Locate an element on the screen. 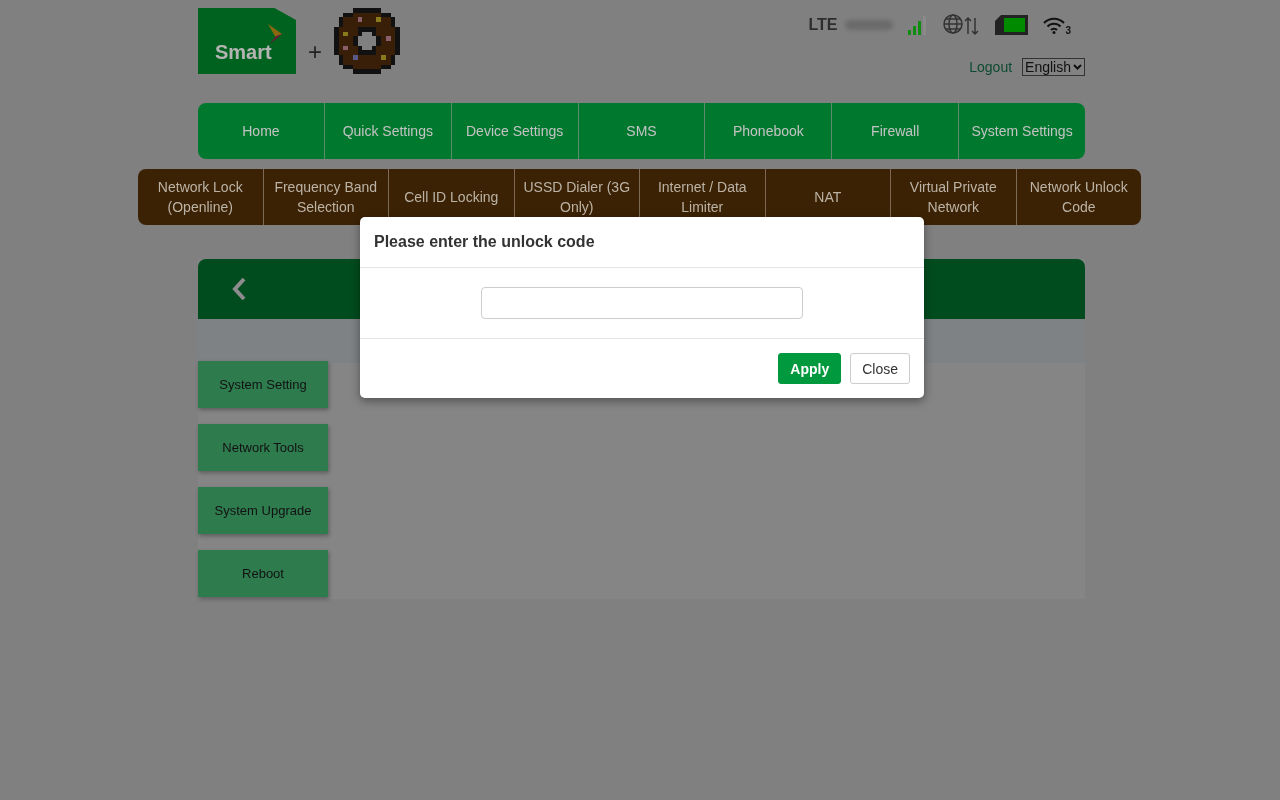  nav-tab: System Settings is located at coordinates (1022, 131).